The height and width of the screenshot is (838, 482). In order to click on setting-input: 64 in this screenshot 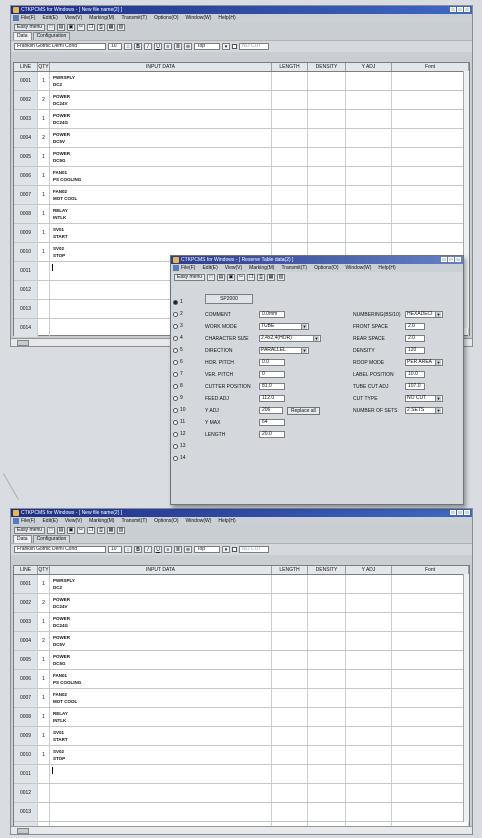, I will do `click(272, 422)`.